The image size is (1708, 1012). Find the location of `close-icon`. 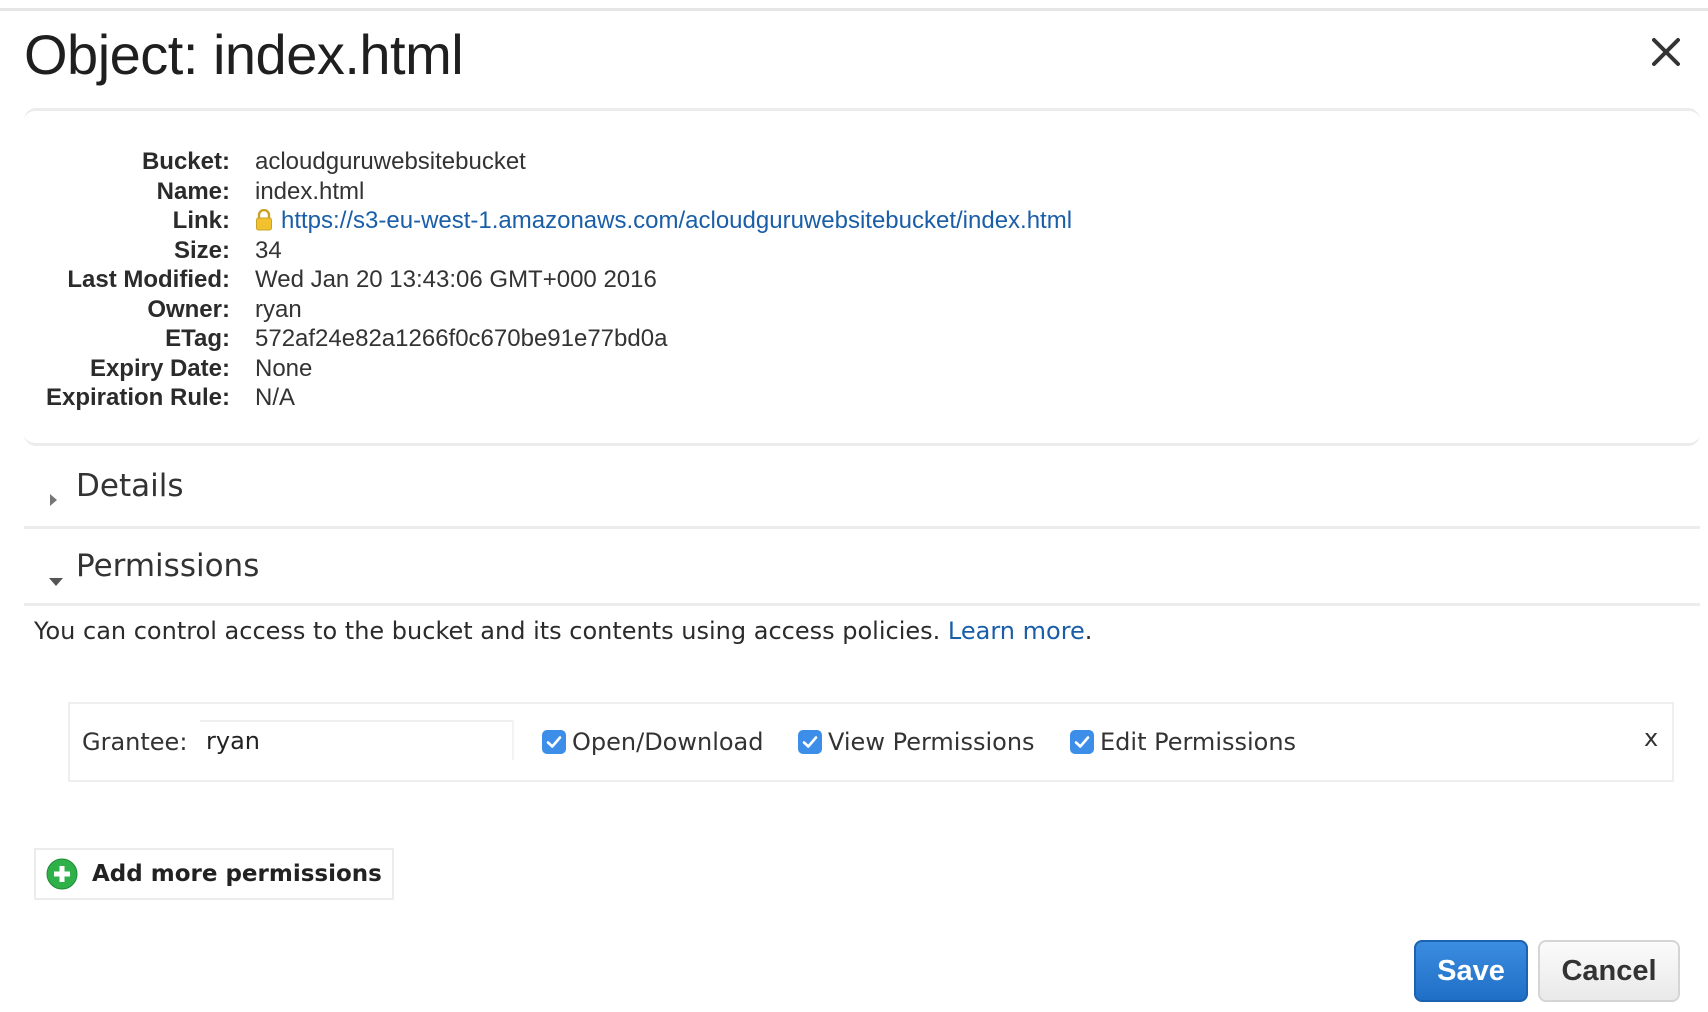

close-icon is located at coordinates (1666, 52).